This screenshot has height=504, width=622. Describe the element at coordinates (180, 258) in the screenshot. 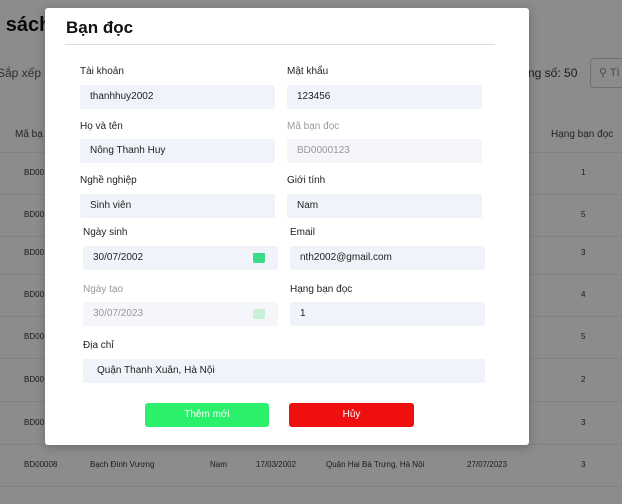

I see `birthdate-input: 30/07/2002` at that location.